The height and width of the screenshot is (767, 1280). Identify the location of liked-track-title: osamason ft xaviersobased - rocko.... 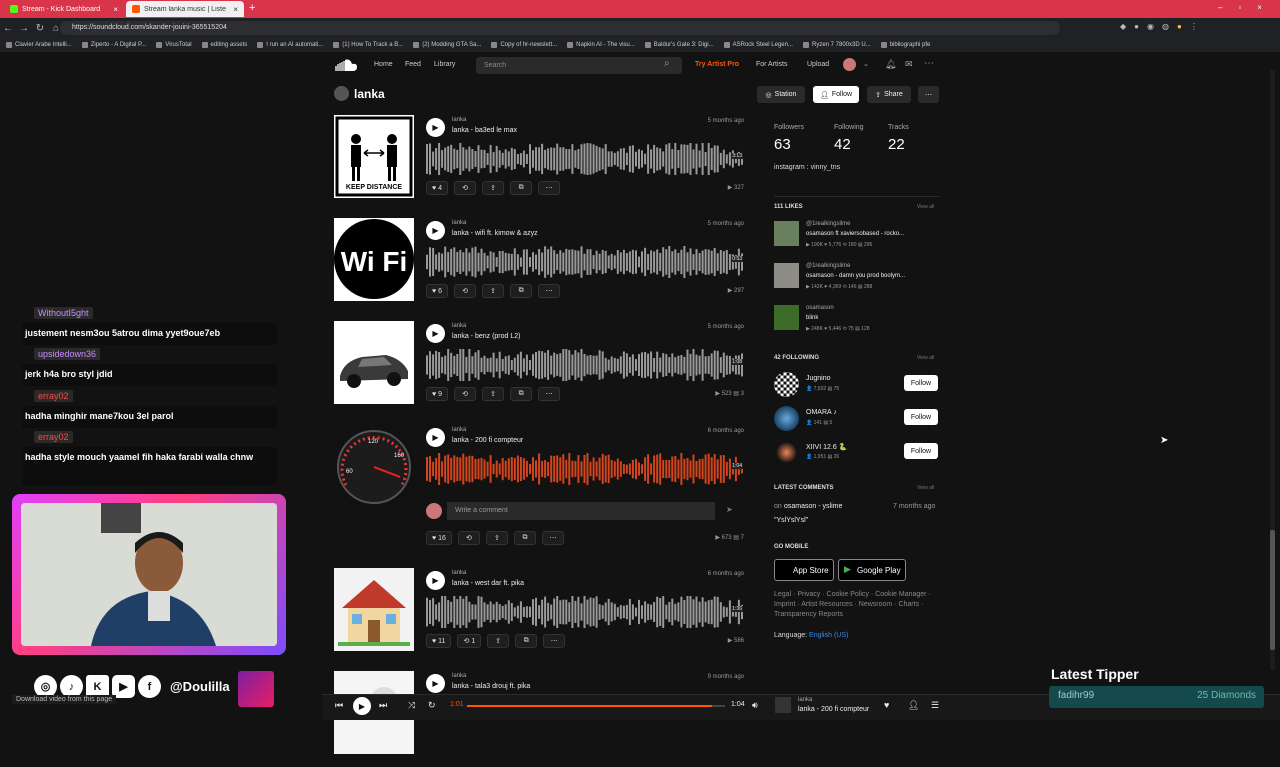
(855, 234).